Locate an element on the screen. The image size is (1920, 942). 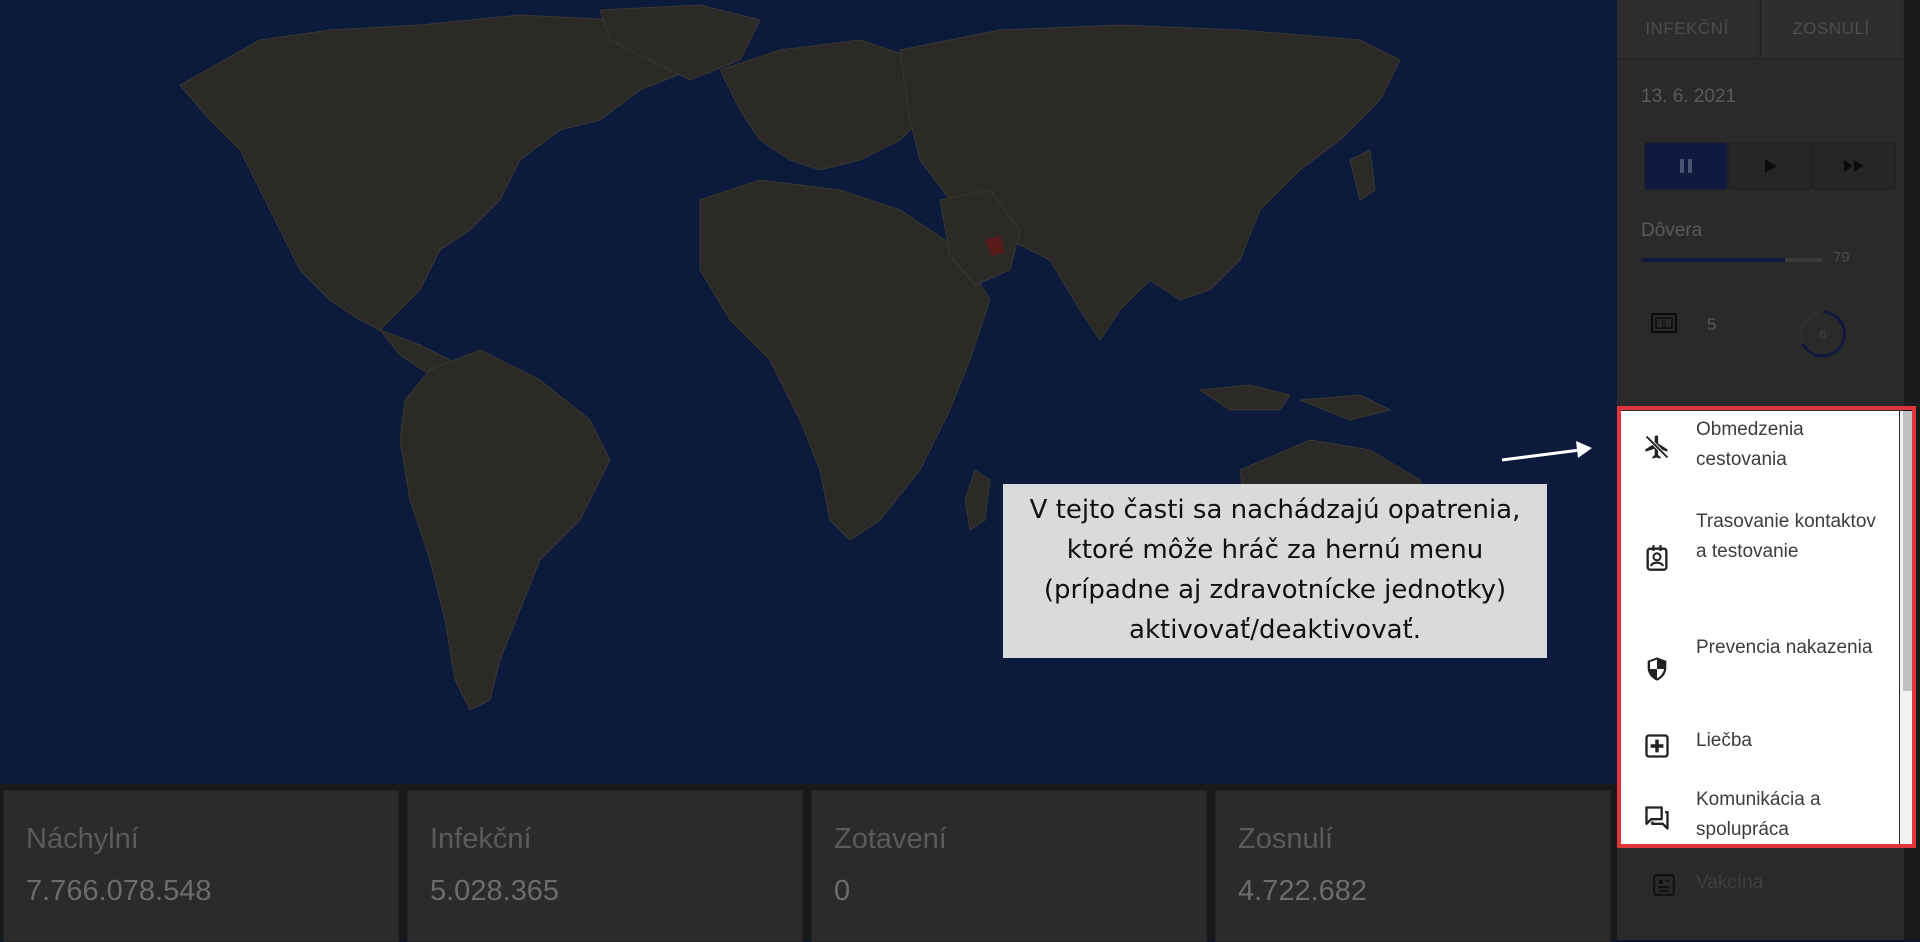
money-icon: 5 is located at coordinates (1664, 323).